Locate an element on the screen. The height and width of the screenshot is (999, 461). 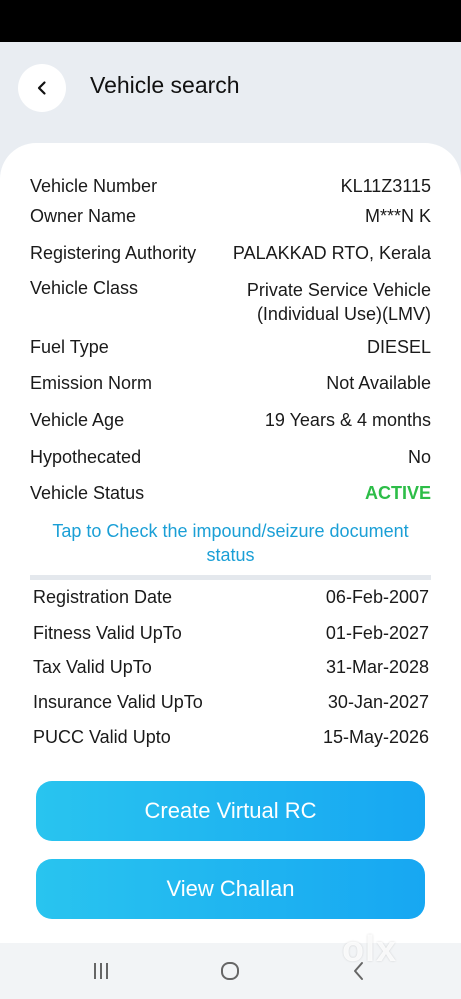
detail-label: Hypothecated is located at coordinates (86, 457).